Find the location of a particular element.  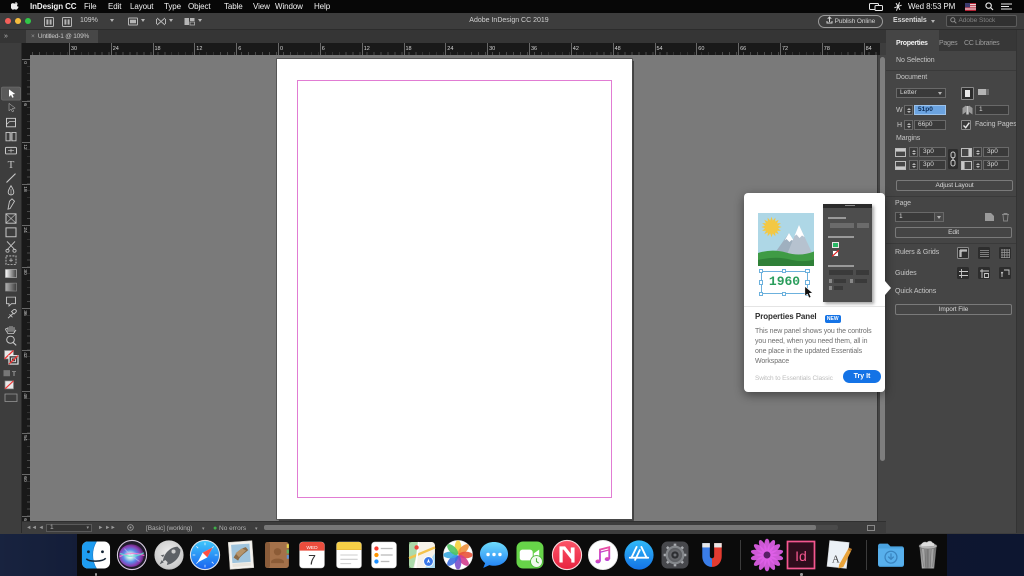

svg-text: 7 is located at coordinates (312, 560).